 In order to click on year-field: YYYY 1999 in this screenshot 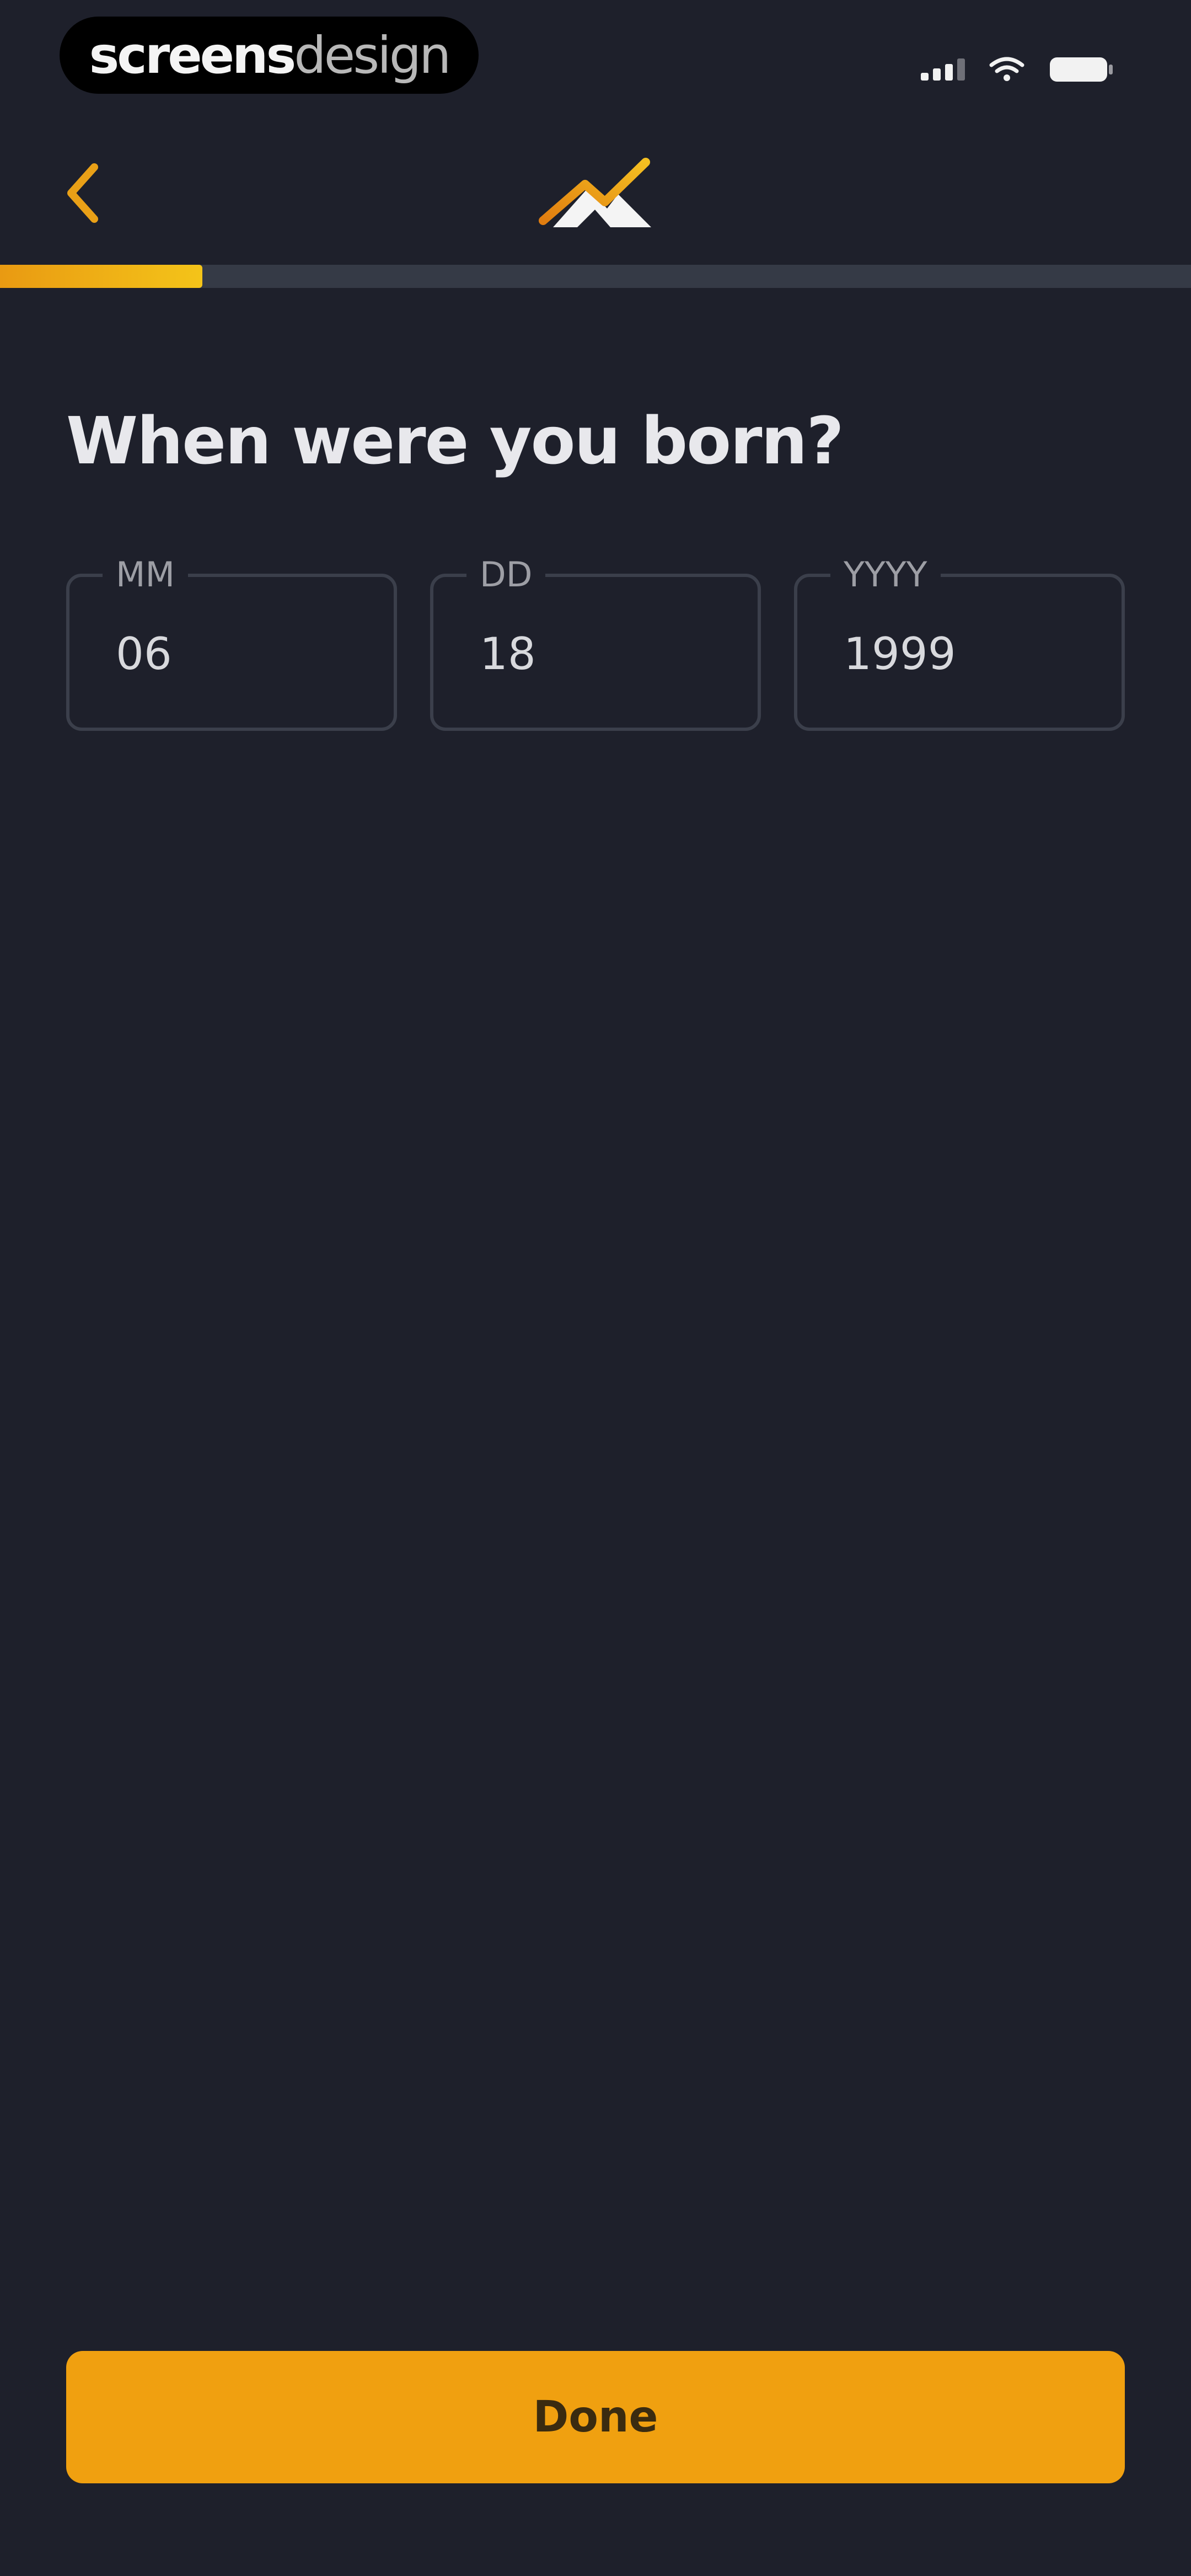, I will do `click(960, 642)`.